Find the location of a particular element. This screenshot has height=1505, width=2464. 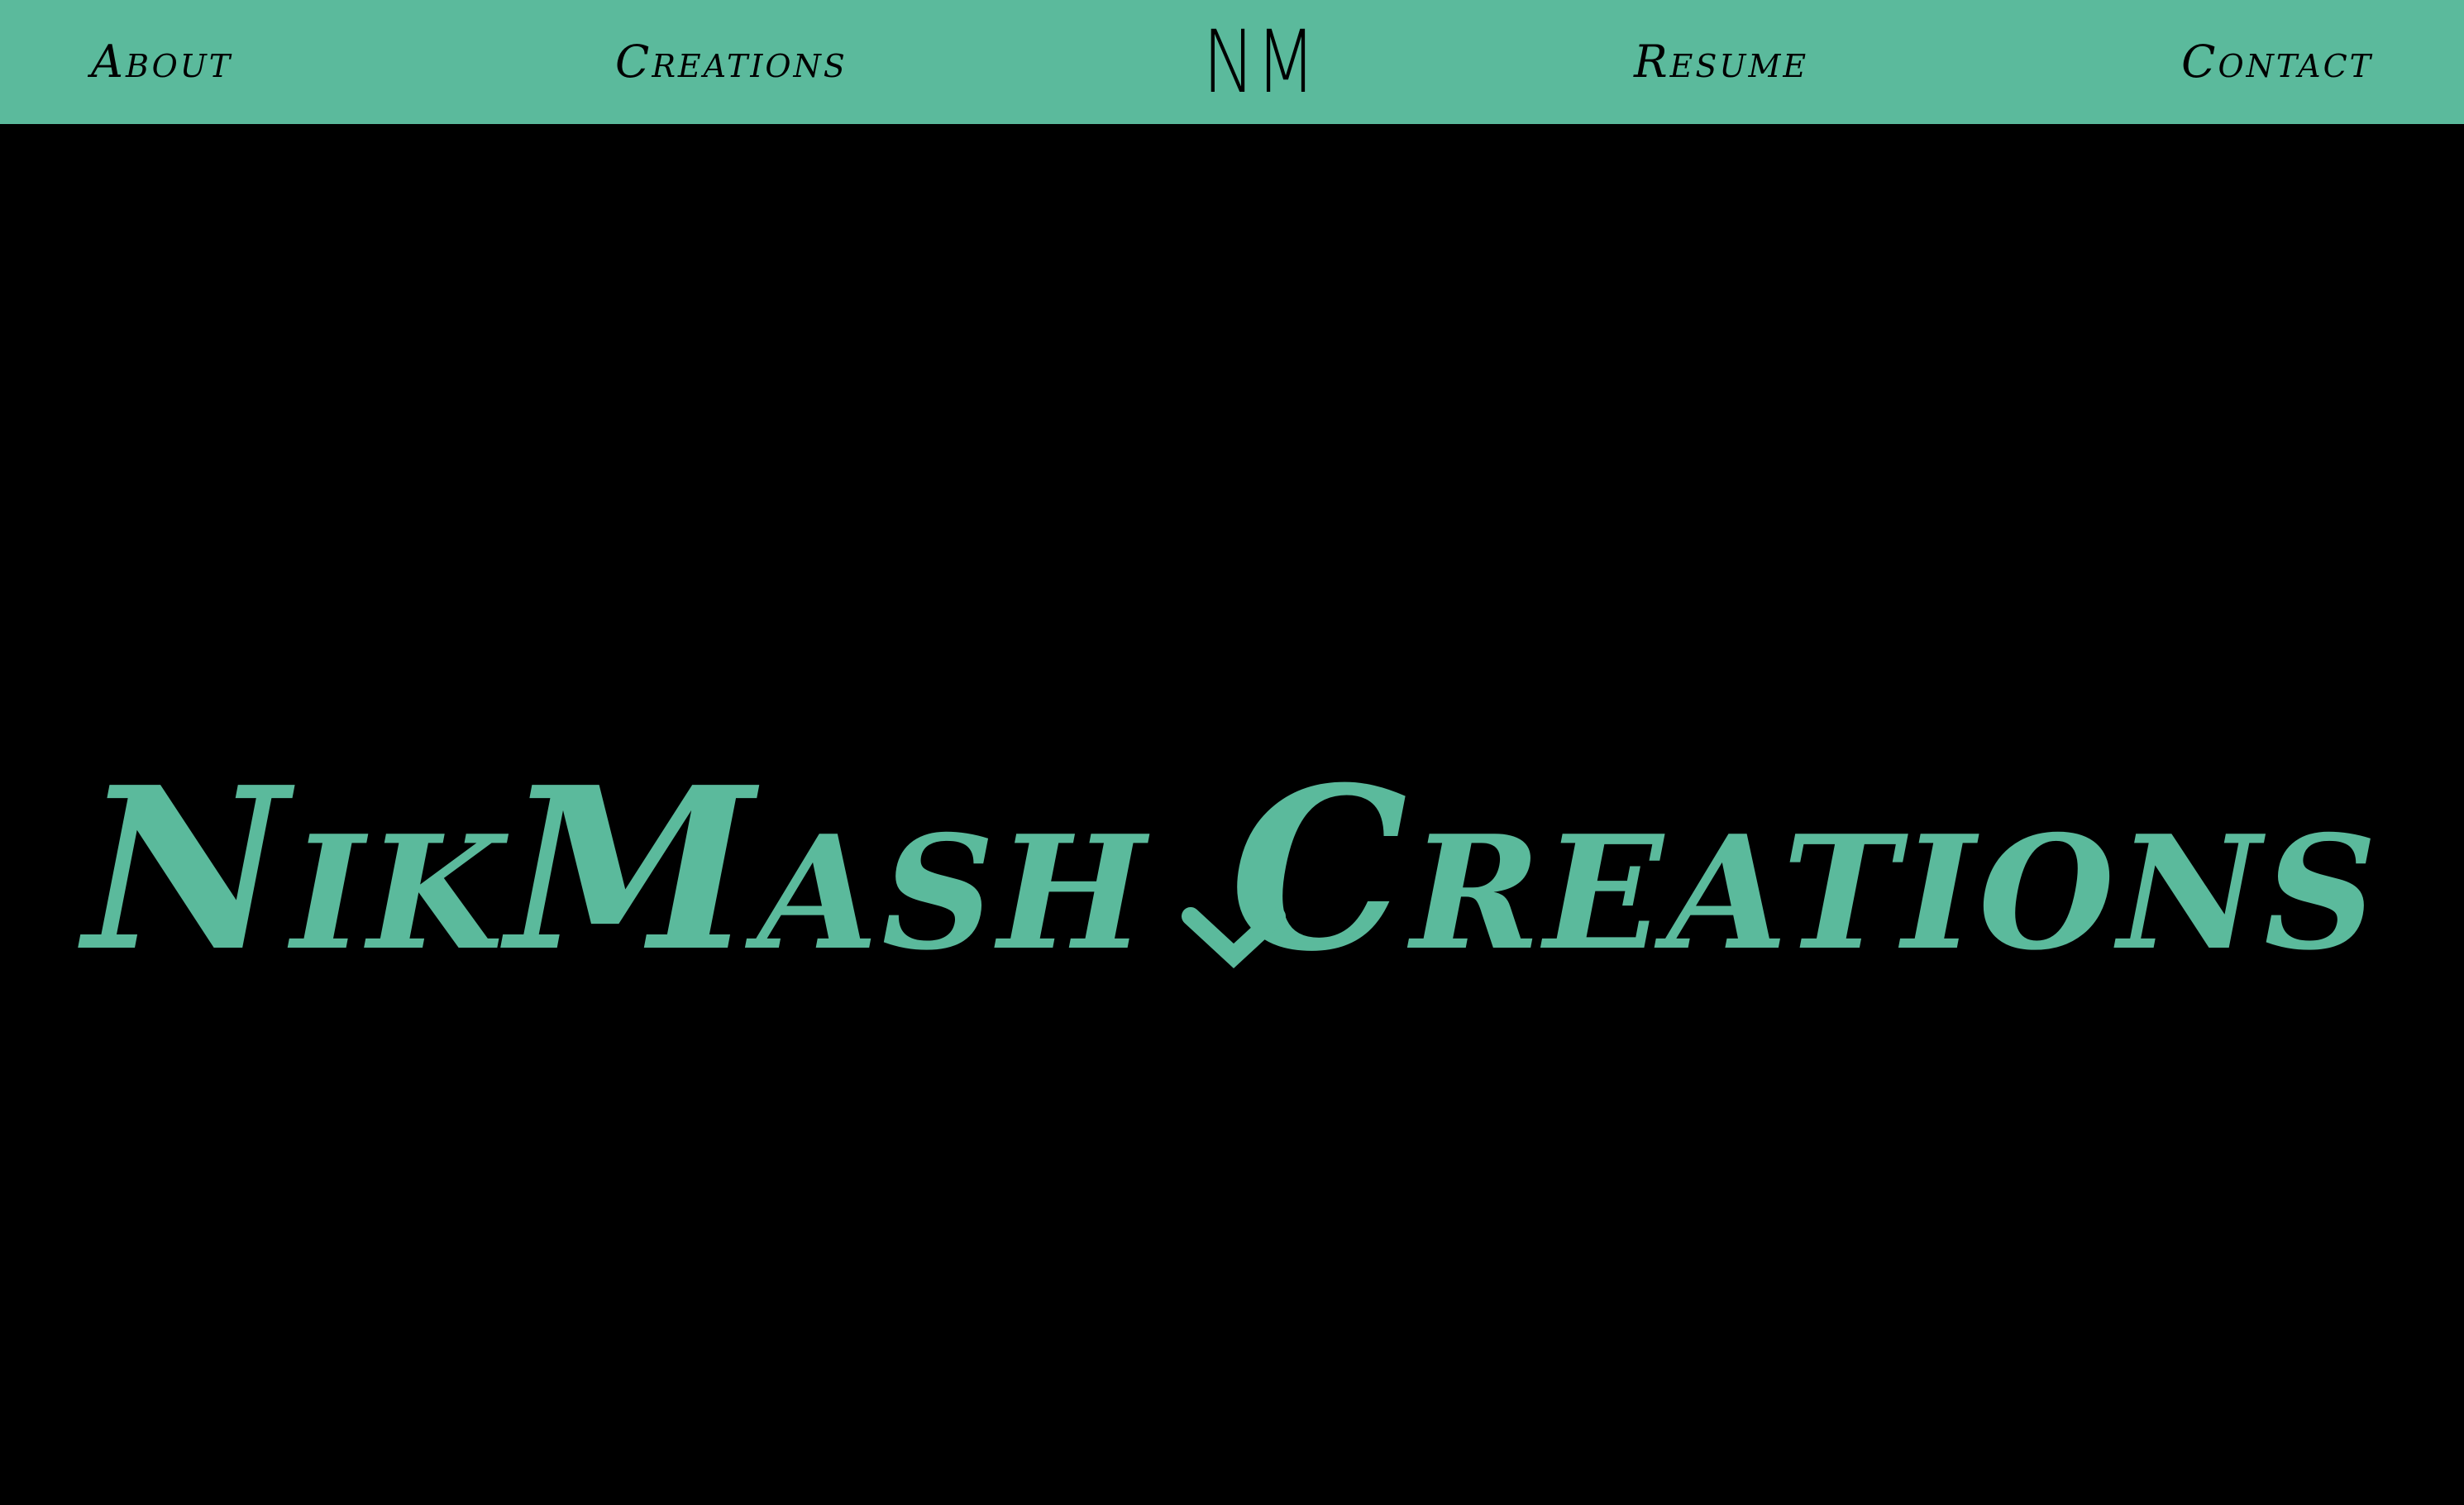

nav-link-about: About is located at coordinates (161, 62).